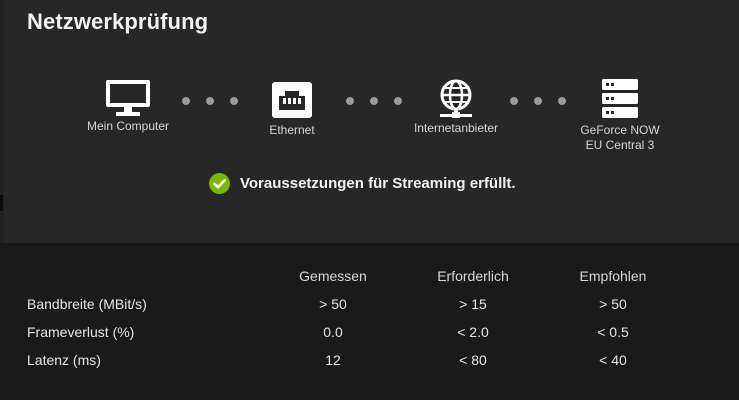 This screenshot has height=400, width=739. Describe the element at coordinates (620, 137) in the screenshot. I see `path-node-label: GeForce NOW EU Central 3` at that location.